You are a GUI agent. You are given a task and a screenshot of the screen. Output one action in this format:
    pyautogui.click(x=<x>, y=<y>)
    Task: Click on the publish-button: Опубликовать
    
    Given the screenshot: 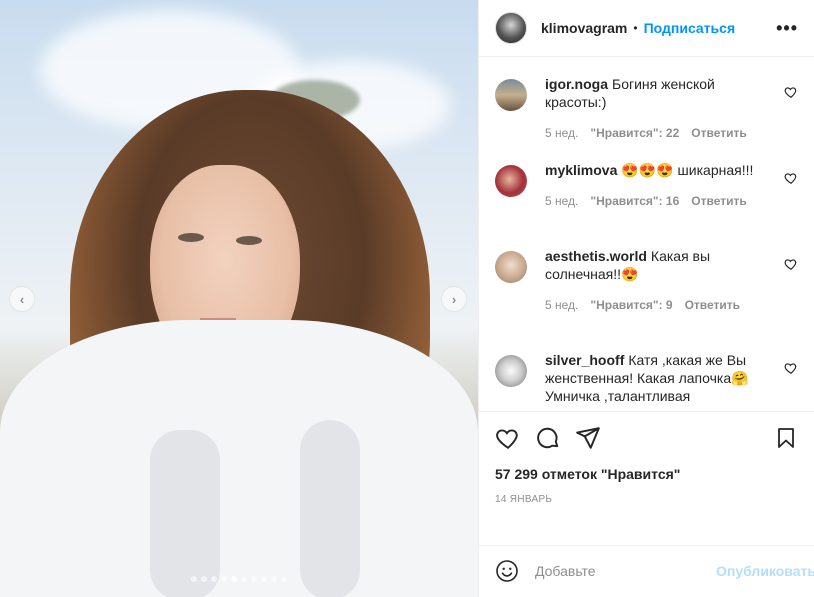 What is the action you would take?
    pyautogui.click(x=765, y=571)
    